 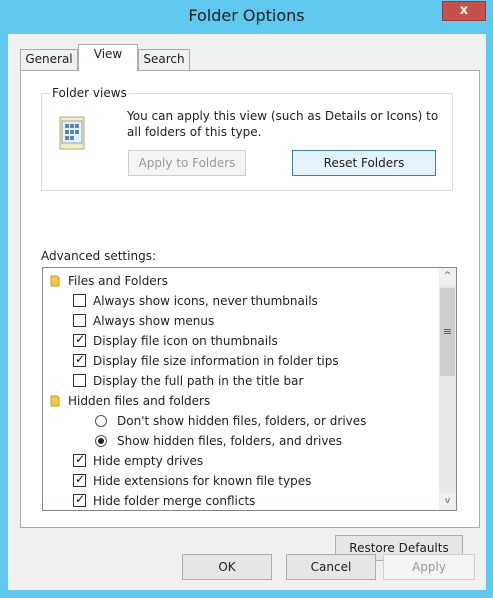 What do you see at coordinates (72, 133) in the screenshot?
I see `folder-views-icon` at bounding box center [72, 133].